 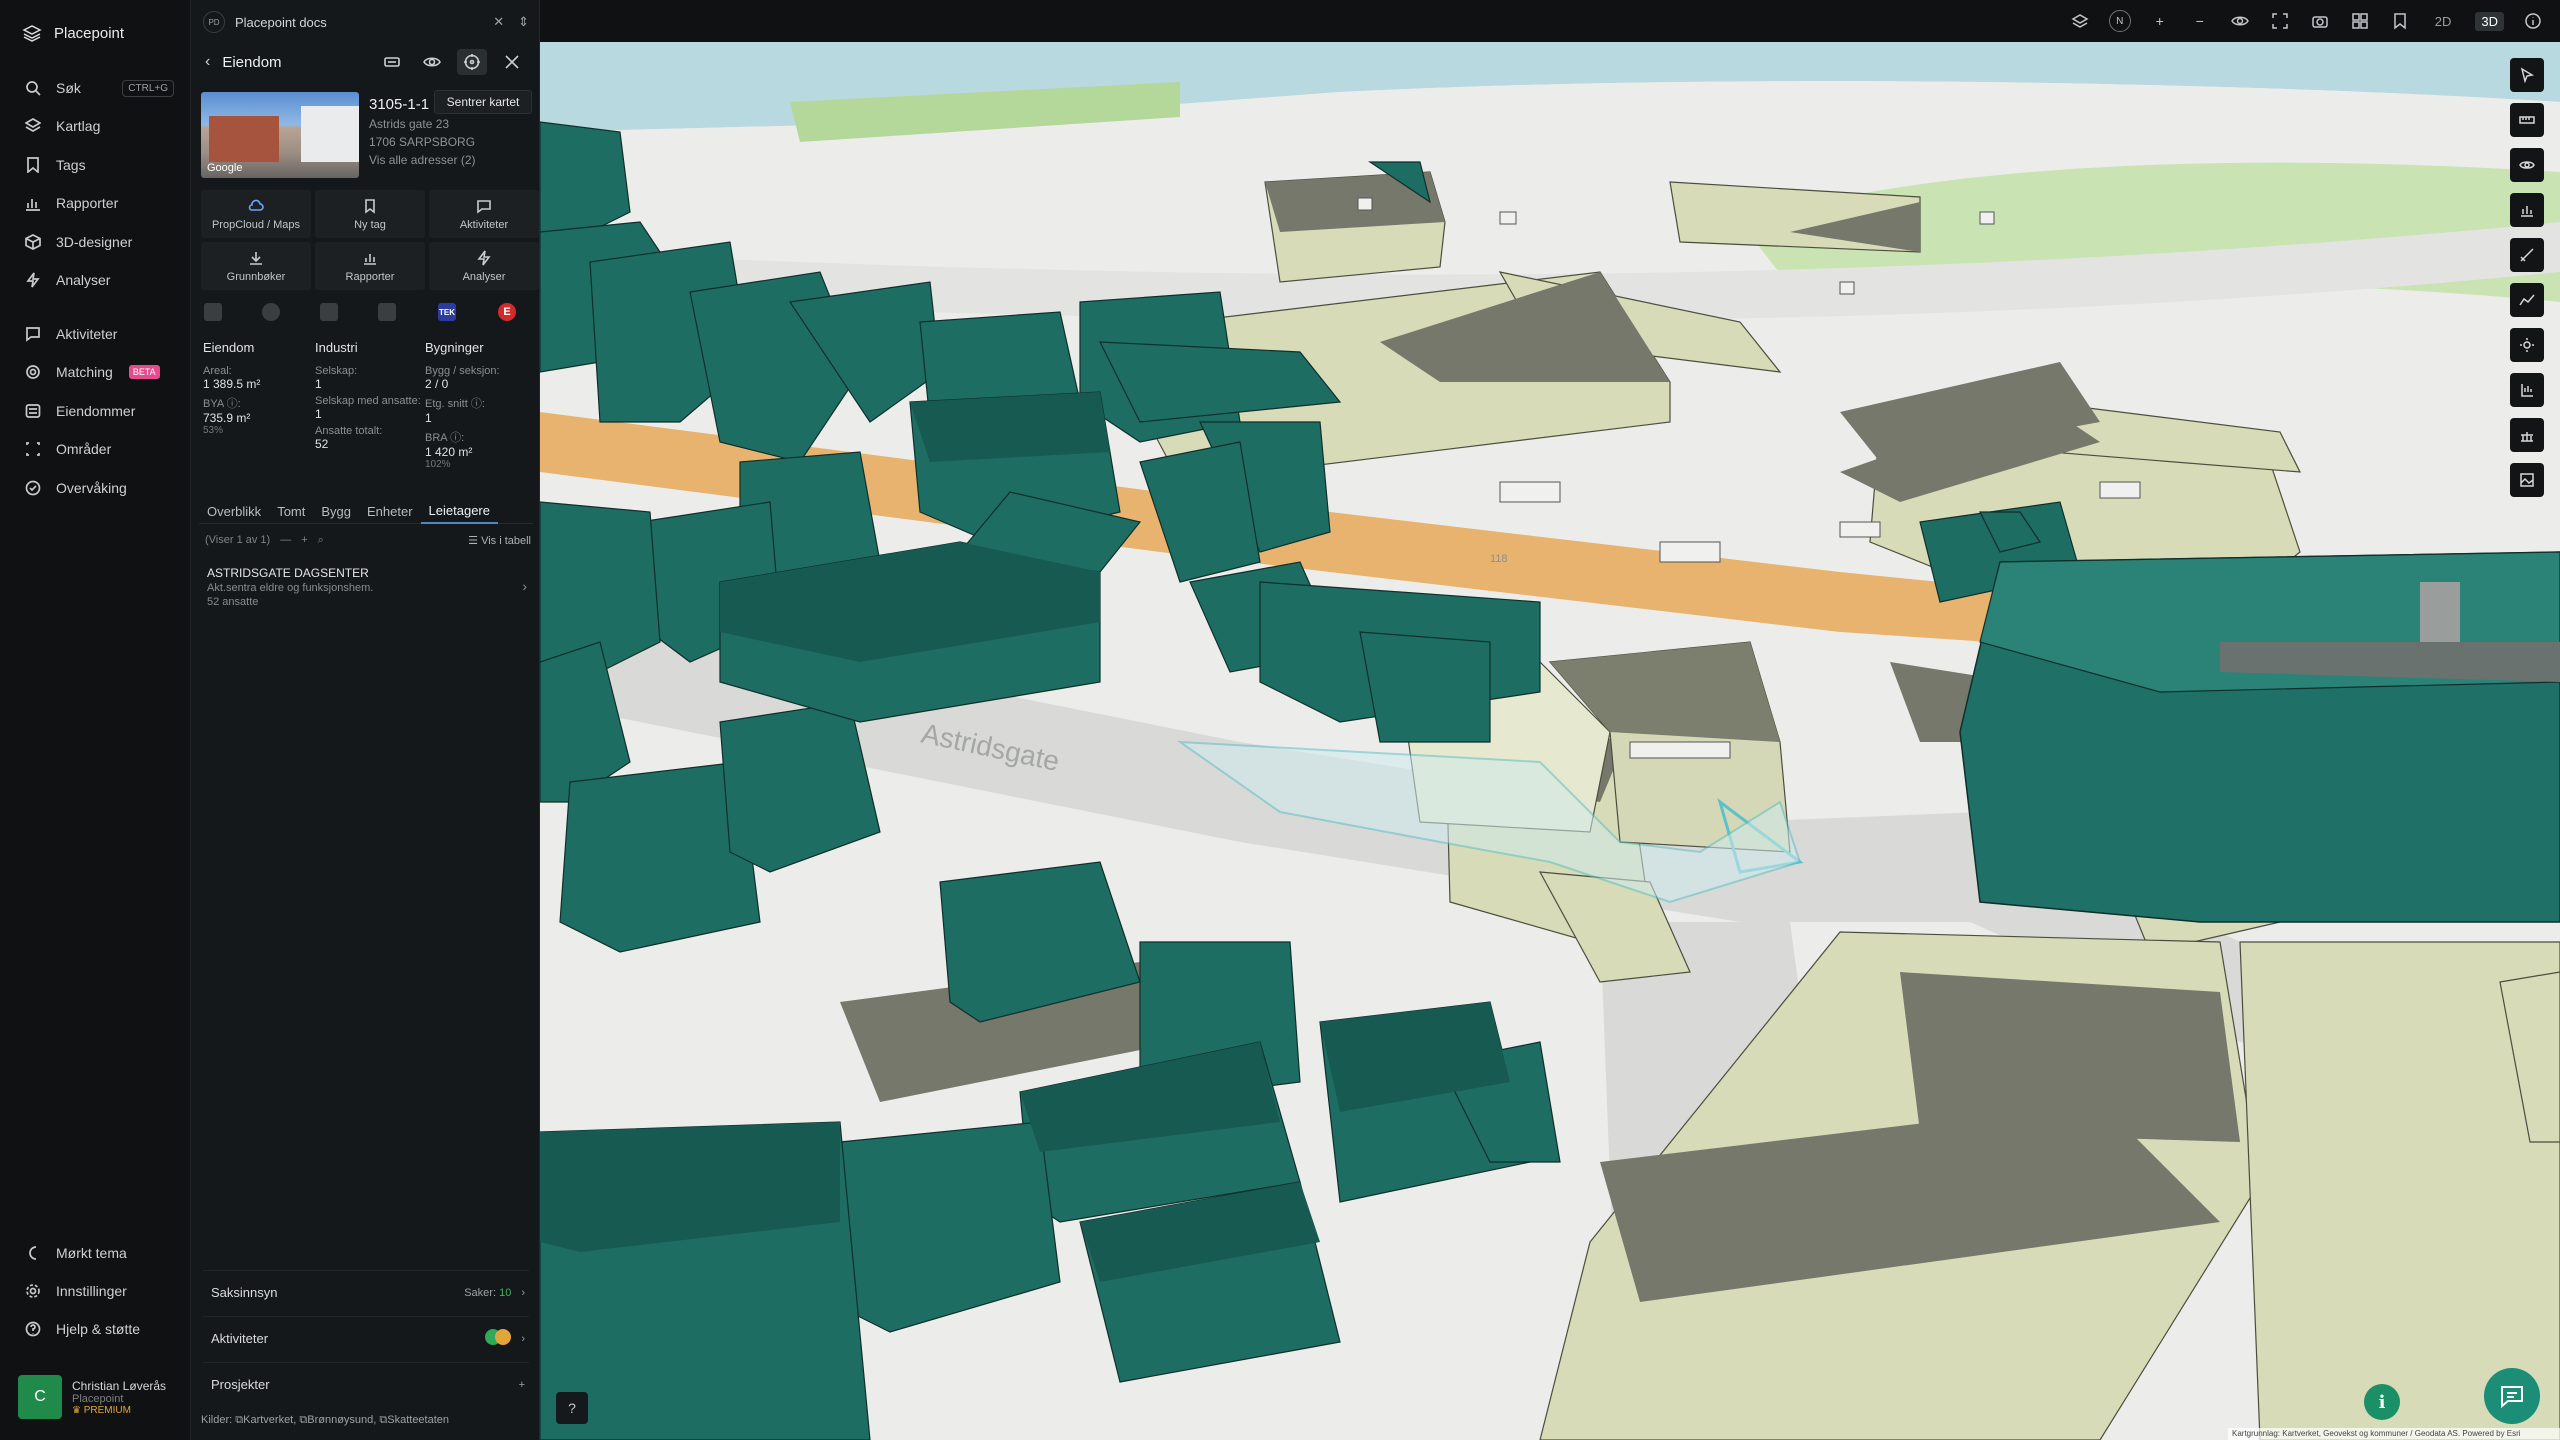 What do you see at coordinates (449, 160) in the screenshot?
I see `all-addresses-link: Vis alle adresser (2)` at bounding box center [449, 160].